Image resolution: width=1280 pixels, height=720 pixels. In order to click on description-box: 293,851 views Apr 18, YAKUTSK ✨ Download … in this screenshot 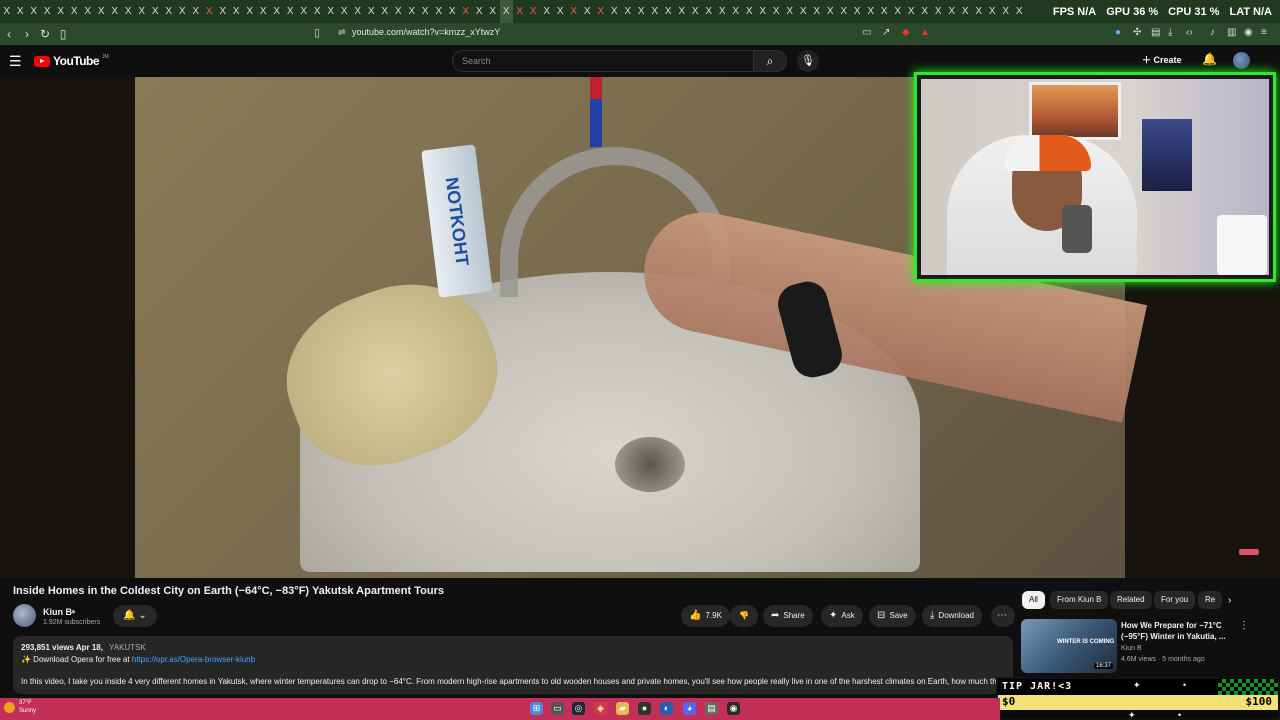, I will do `click(513, 665)`.